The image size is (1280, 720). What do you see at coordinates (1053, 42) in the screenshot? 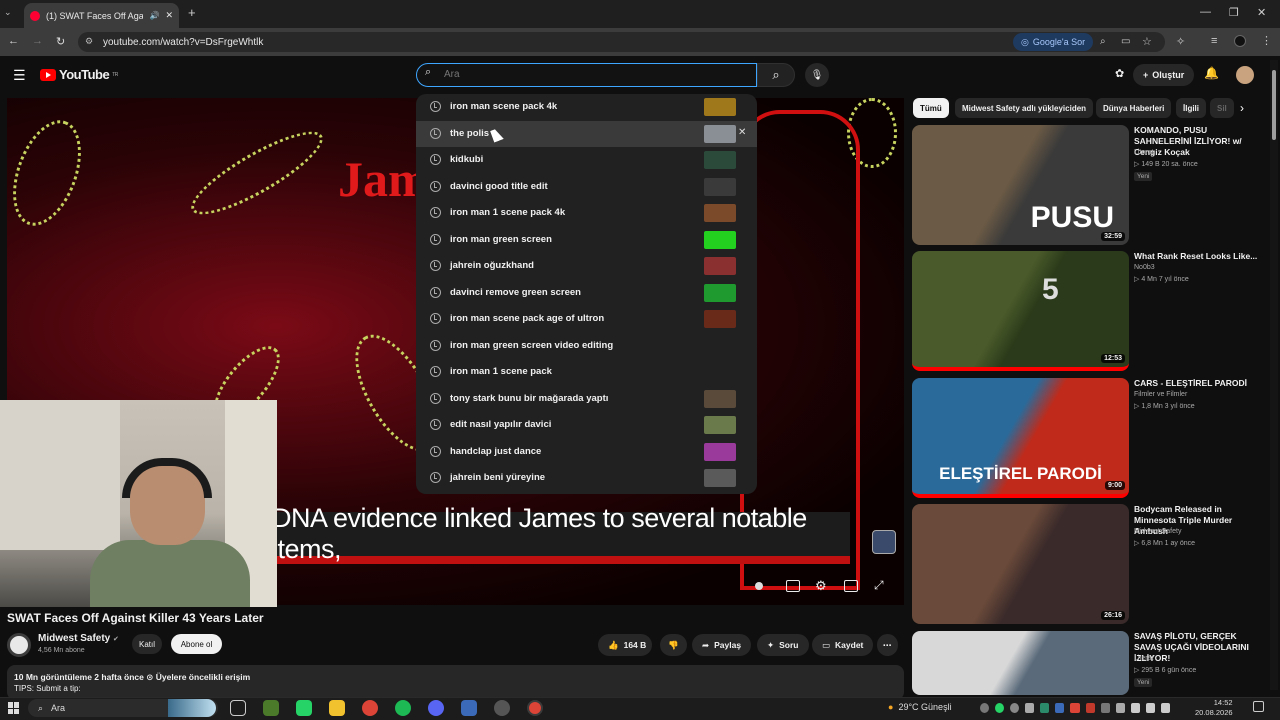
I see `google-sor-button: ◎ Google'a Sor` at bounding box center [1053, 42].